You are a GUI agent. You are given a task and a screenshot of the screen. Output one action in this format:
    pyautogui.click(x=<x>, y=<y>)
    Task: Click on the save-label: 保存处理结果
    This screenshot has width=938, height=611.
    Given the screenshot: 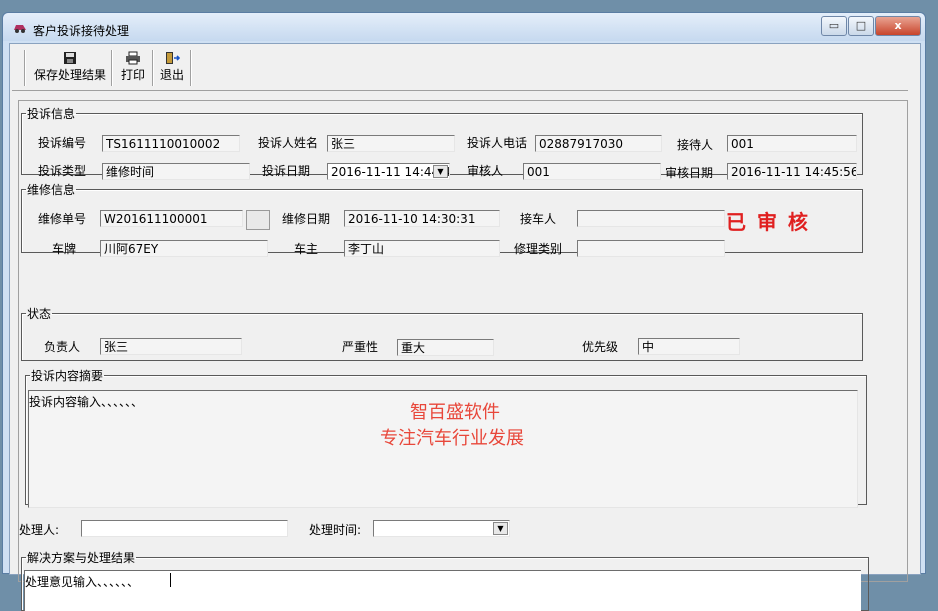 What is the action you would take?
    pyautogui.click(x=69, y=75)
    